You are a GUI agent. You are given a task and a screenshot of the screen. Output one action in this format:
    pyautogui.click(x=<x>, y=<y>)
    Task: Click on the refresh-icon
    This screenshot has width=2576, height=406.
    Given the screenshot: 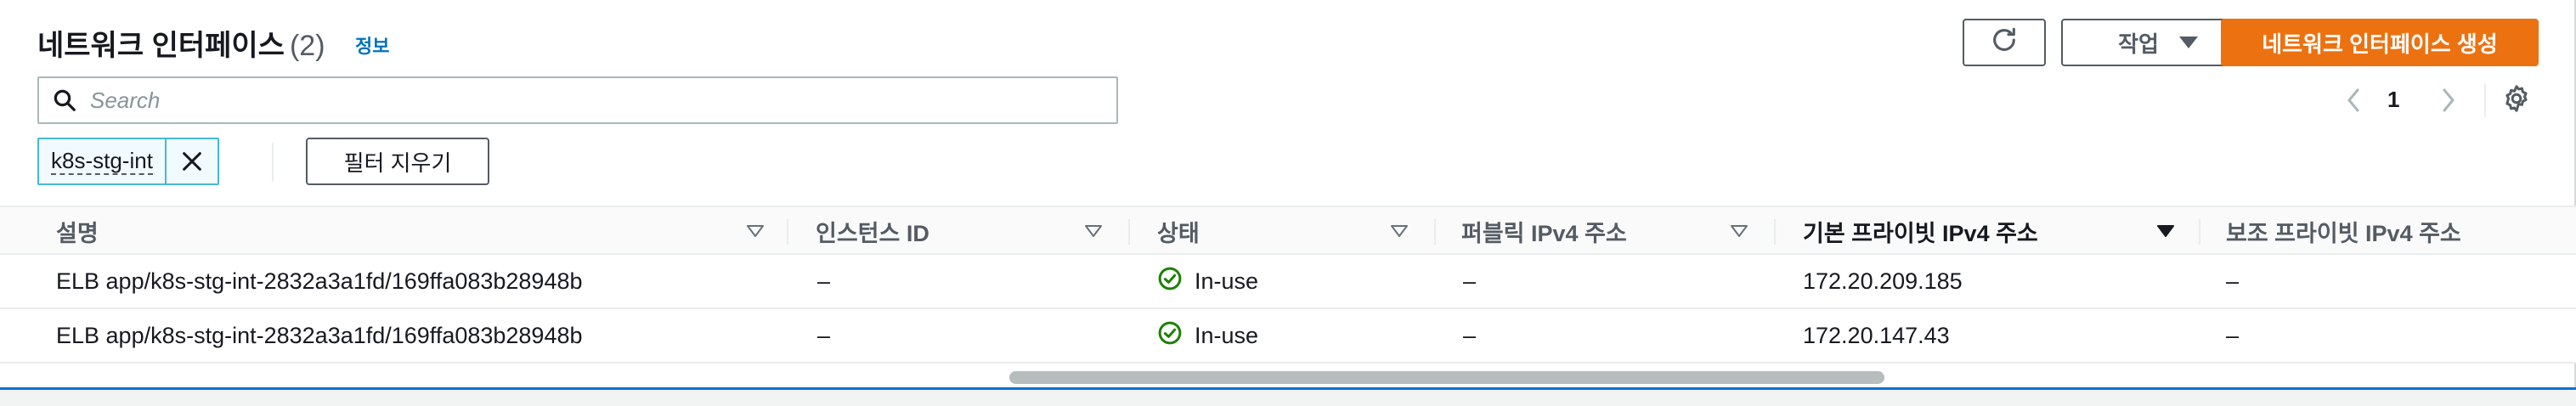 What is the action you would take?
    pyautogui.click(x=2005, y=42)
    